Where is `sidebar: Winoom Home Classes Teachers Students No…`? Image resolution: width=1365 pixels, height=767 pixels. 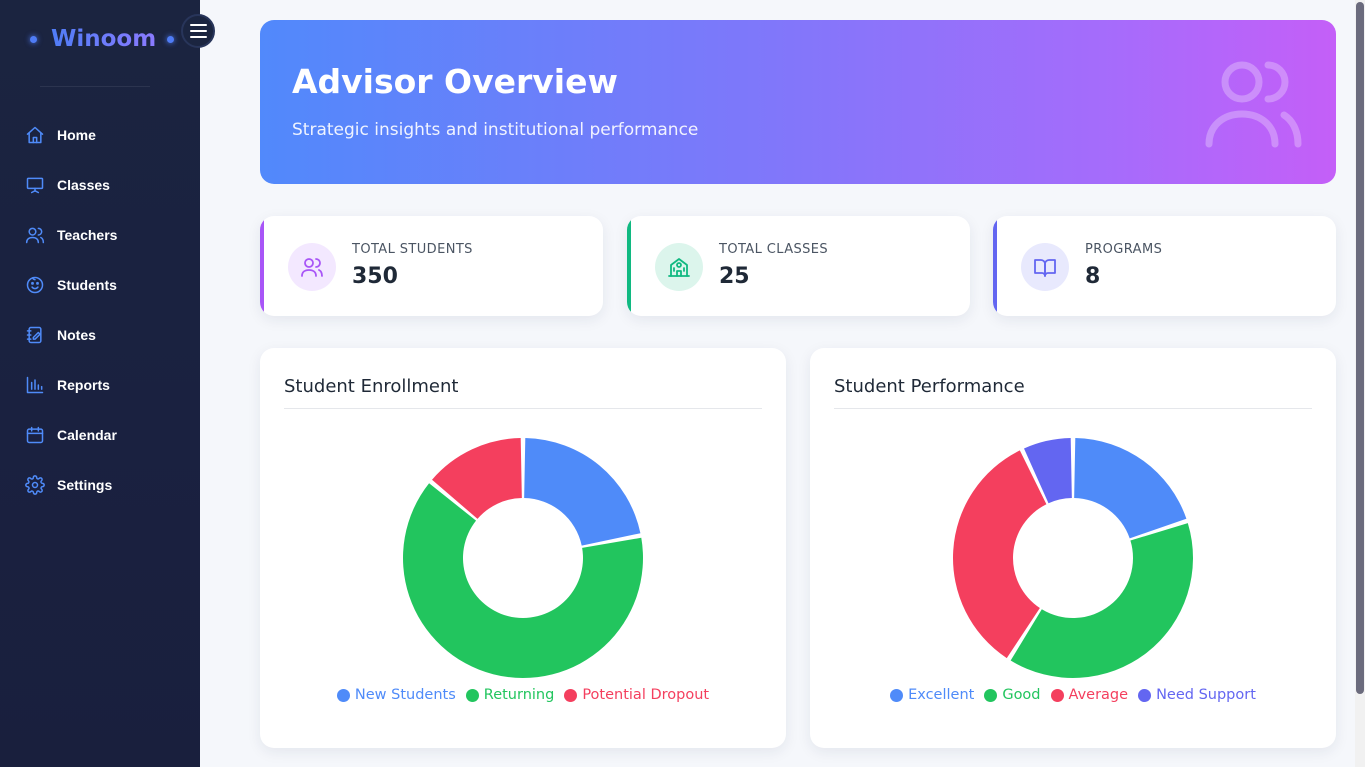 sidebar: Winoom Home Classes Teachers Students No… is located at coordinates (100, 383).